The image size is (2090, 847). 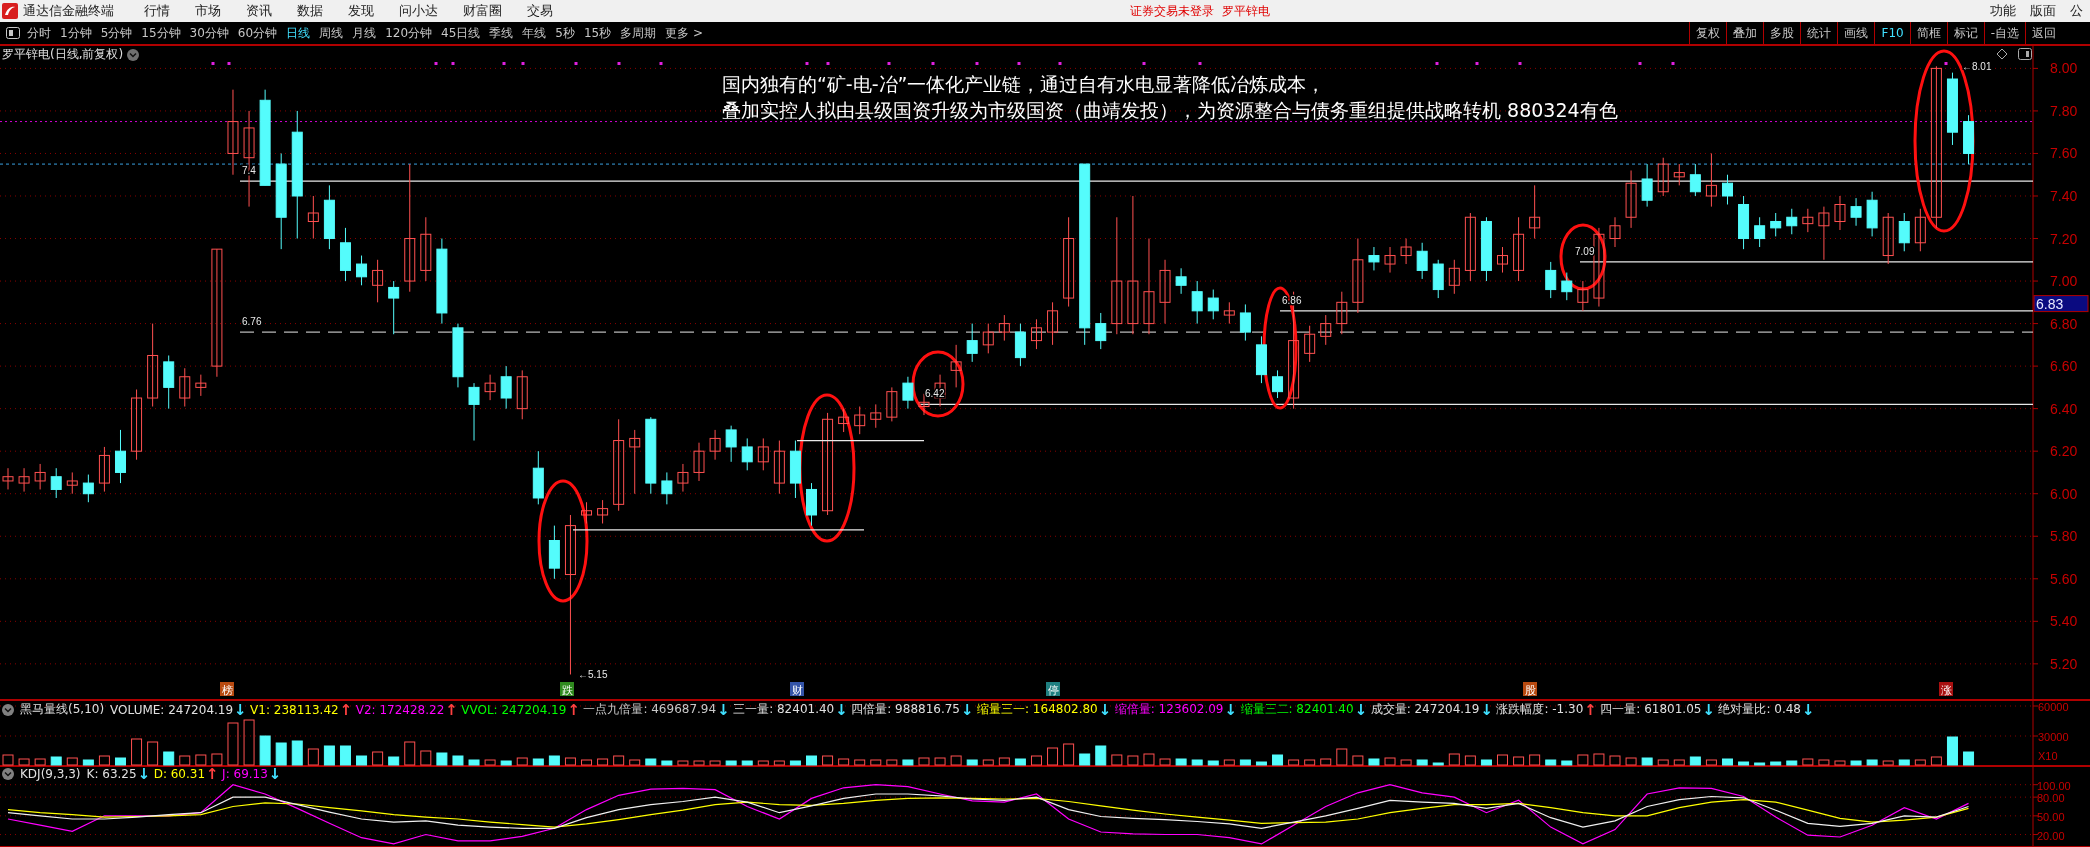 I want to click on menu-item: 交易, so click(x=540, y=11).